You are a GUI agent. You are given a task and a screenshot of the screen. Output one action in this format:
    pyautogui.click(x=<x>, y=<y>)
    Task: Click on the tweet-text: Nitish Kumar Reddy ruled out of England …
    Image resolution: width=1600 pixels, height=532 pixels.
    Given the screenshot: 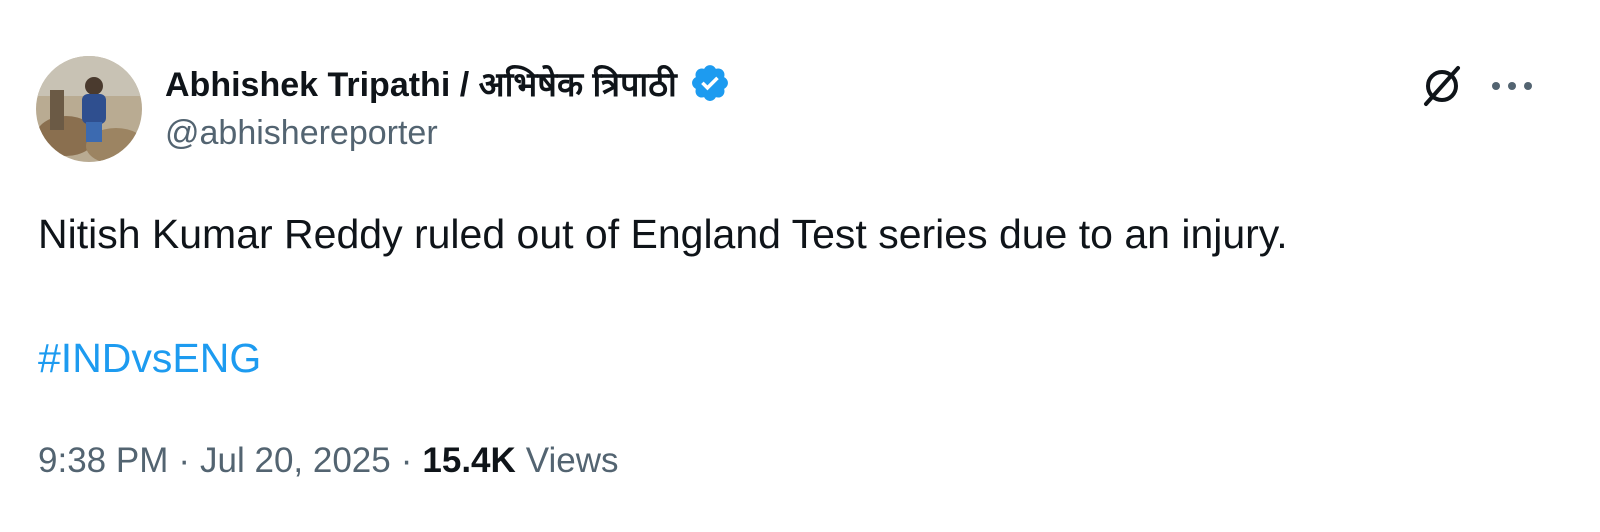 What is the action you would take?
    pyautogui.click(x=663, y=234)
    